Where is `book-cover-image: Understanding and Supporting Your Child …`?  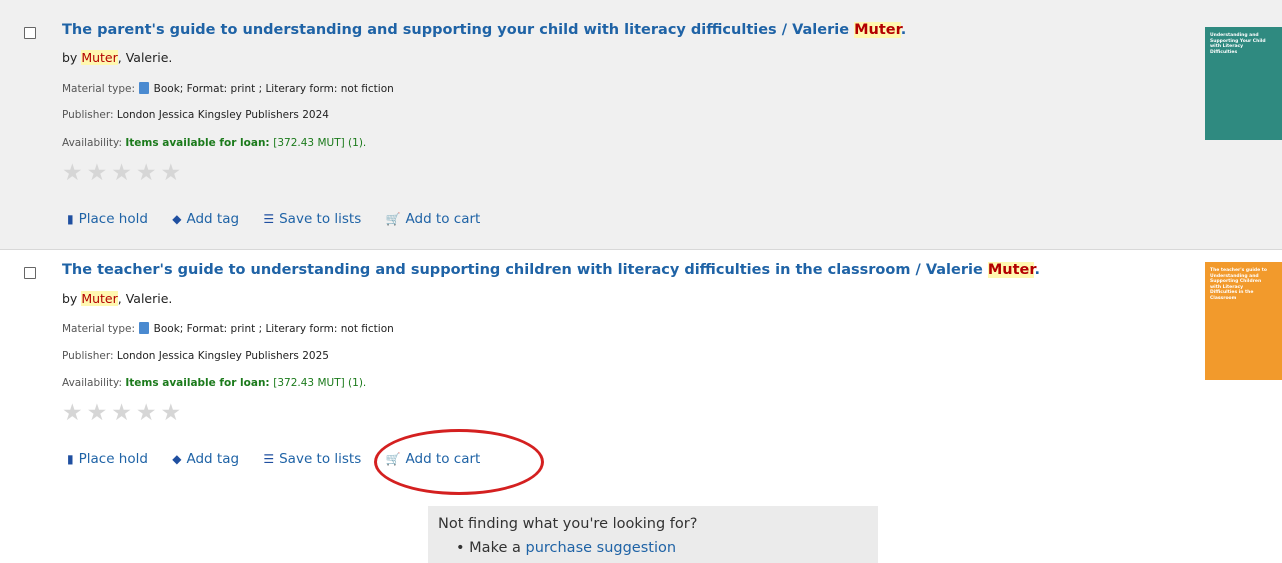
book-cover-image: Understanding and Supporting Your Child … is located at coordinates (1243, 83).